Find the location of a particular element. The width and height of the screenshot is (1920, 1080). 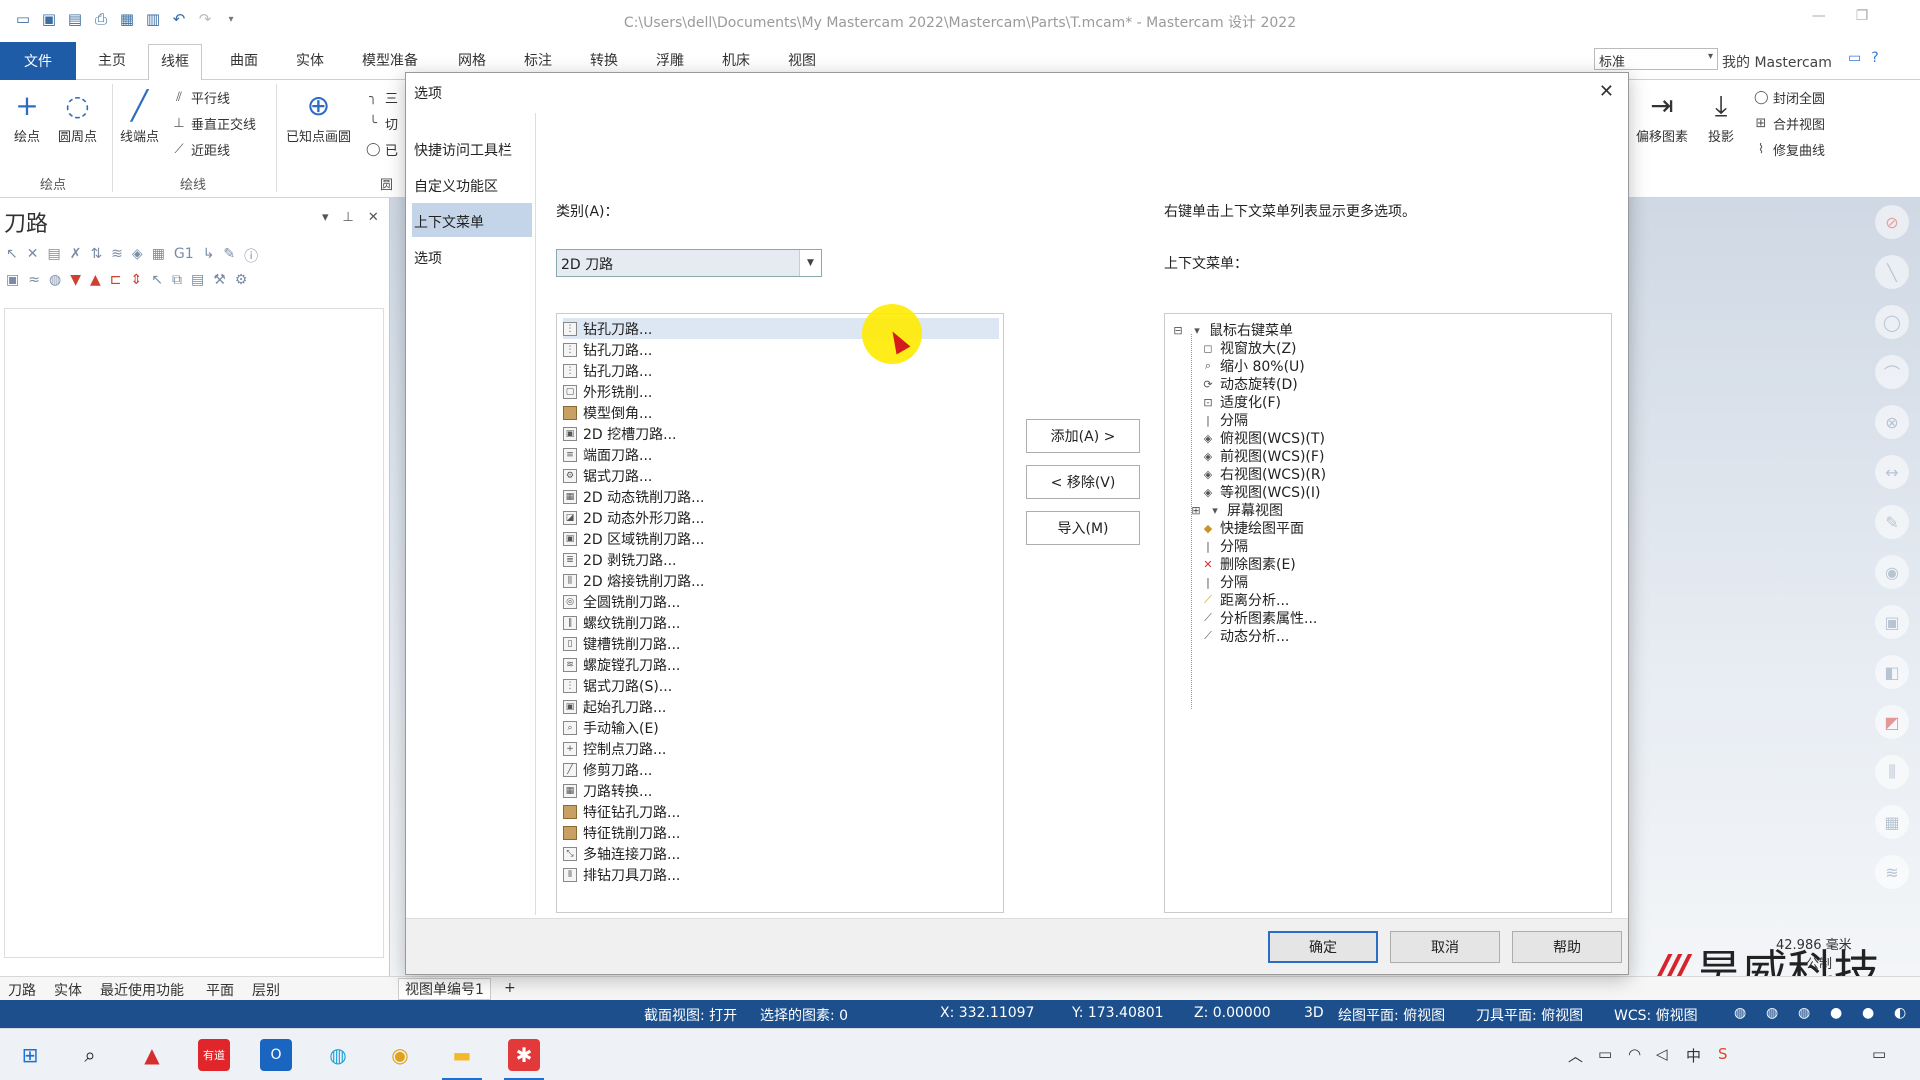

parallel-line-button: ⫽ 平行线 is located at coordinates (201, 97).